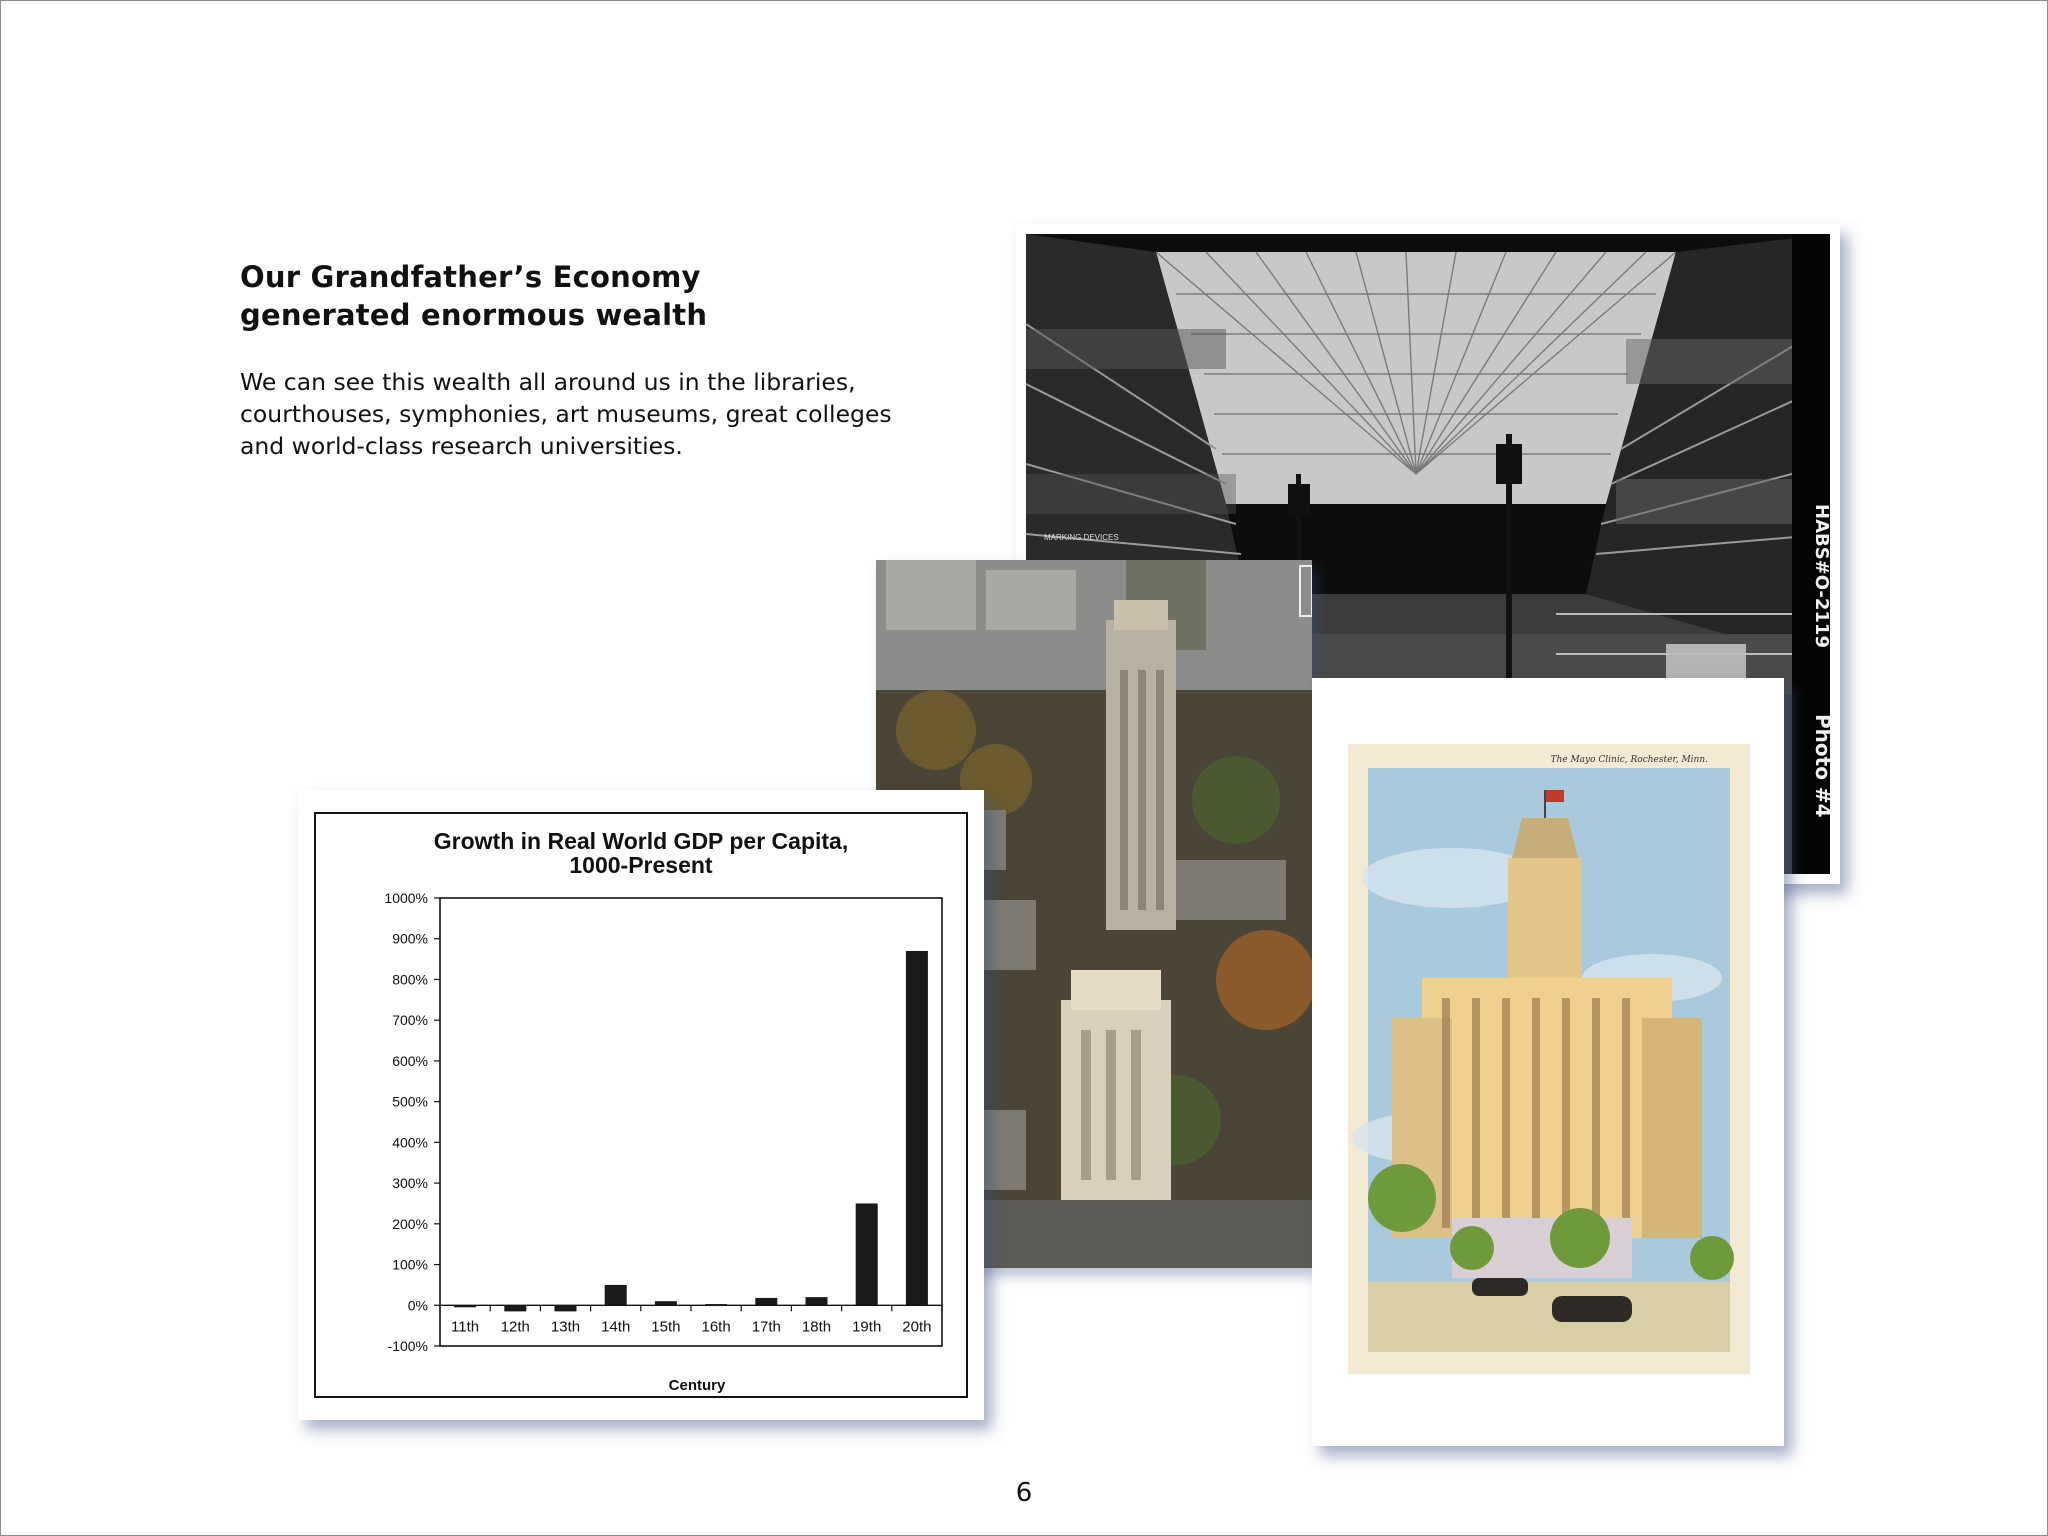  What do you see at coordinates (866, 1254) in the screenshot?
I see `bar-19th` at bounding box center [866, 1254].